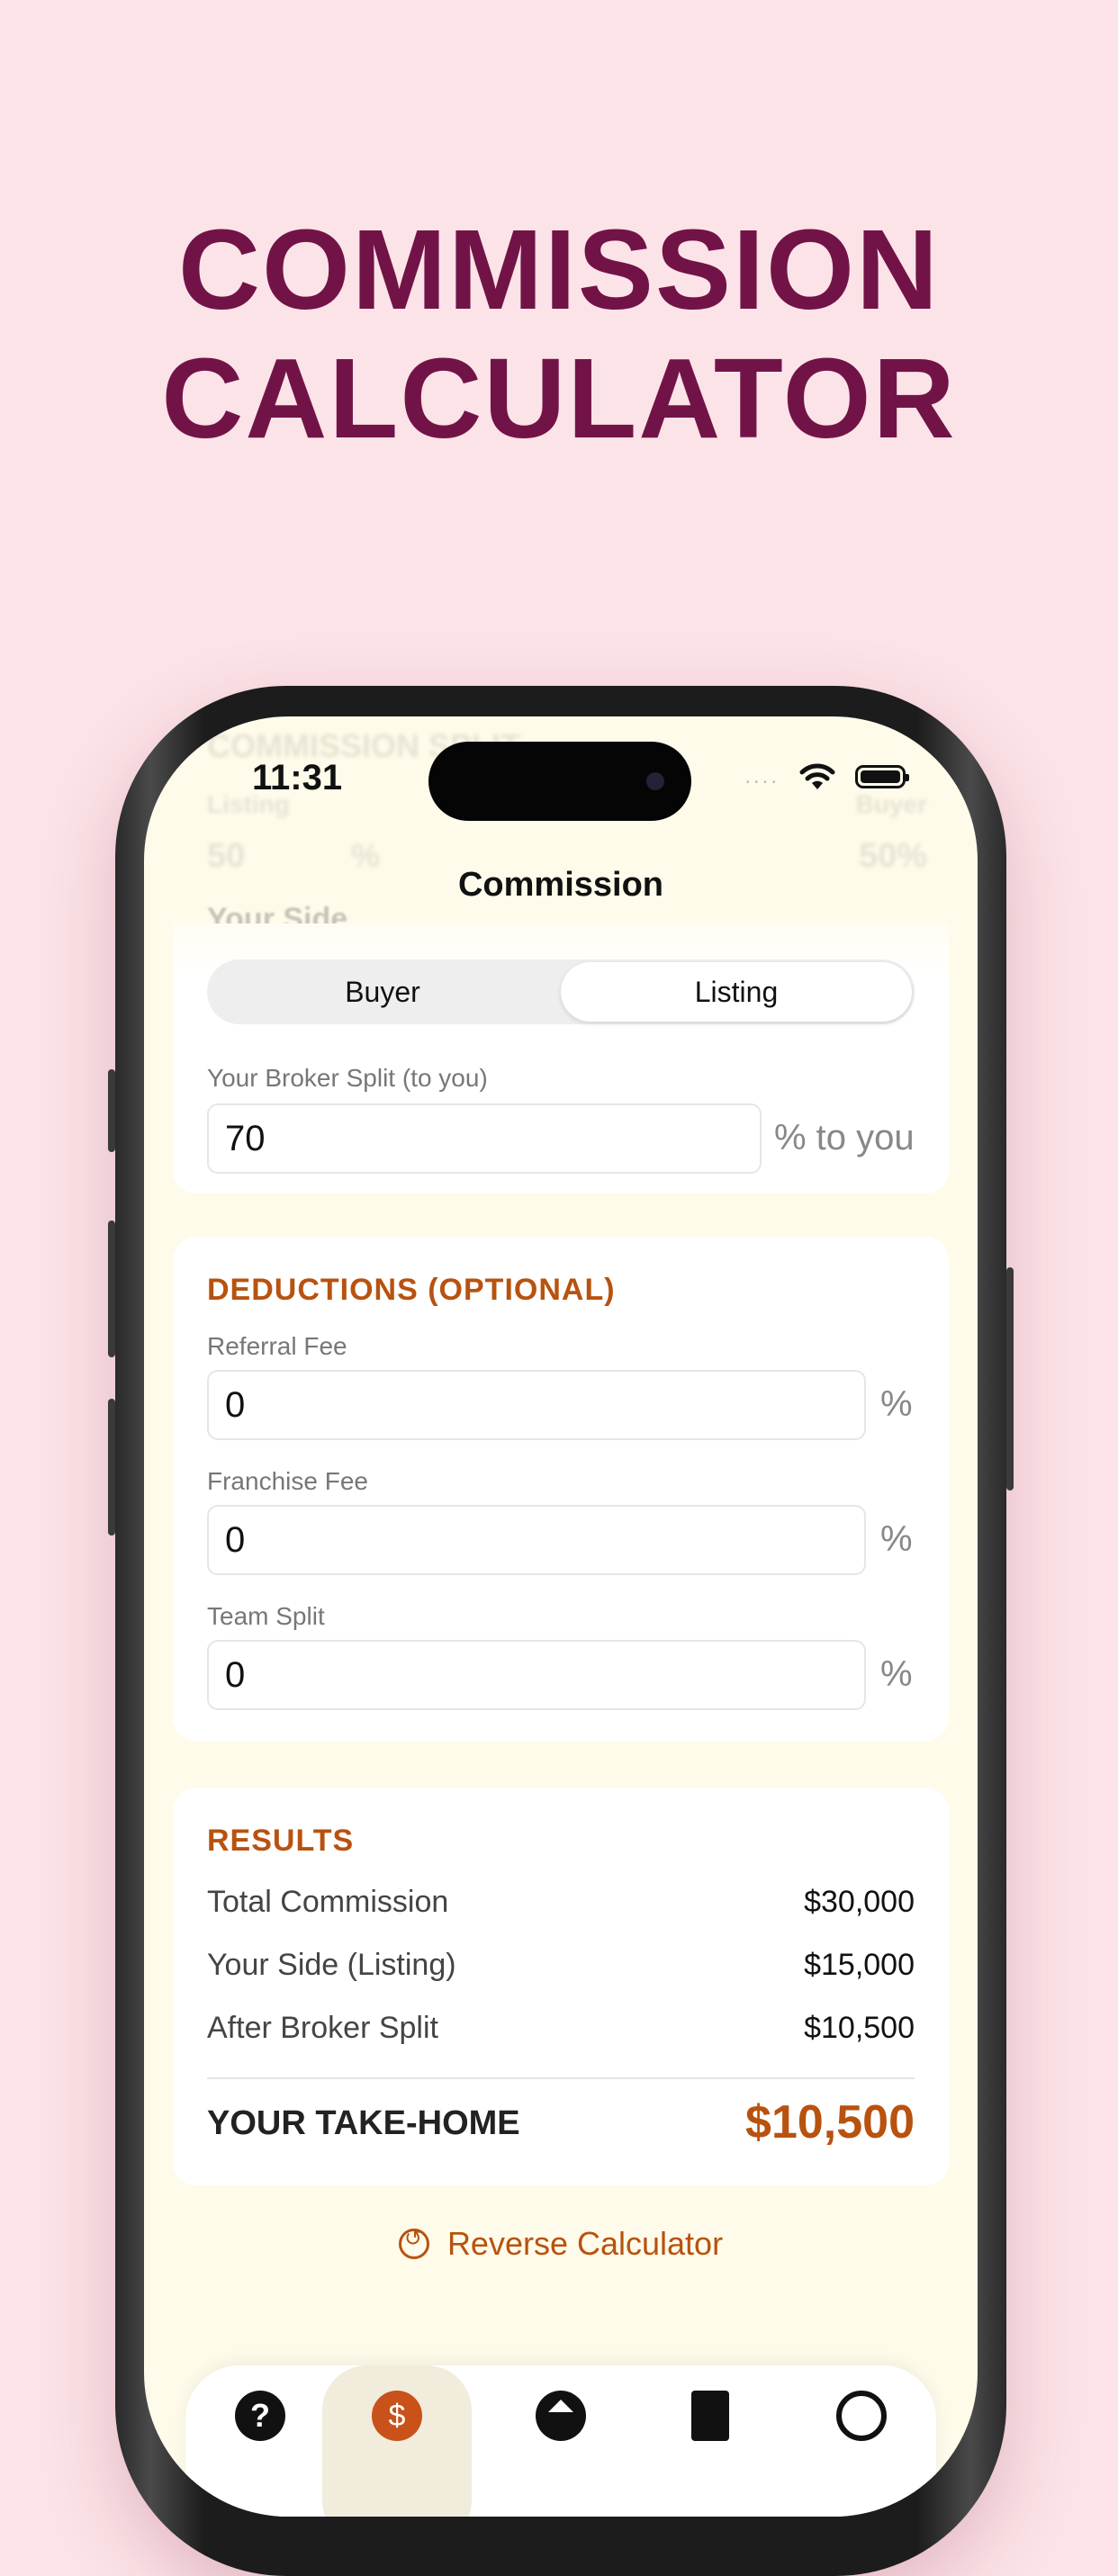 This screenshot has height=2576, width=1118. I want to click on page-title: Commission, so click(560, 885).